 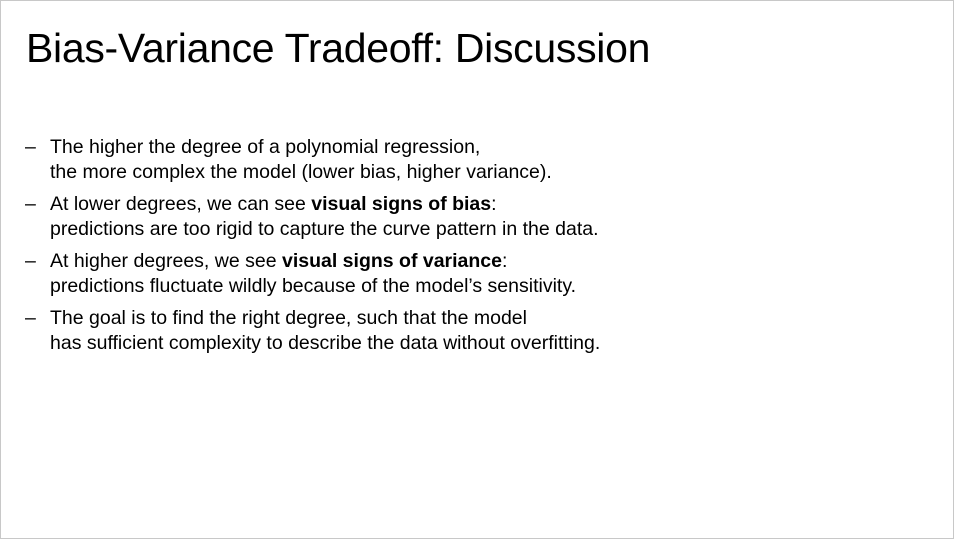 I want to click on slide-title: Bias-Variance Tradeoff: Discussion, so click(x=338, y=48).